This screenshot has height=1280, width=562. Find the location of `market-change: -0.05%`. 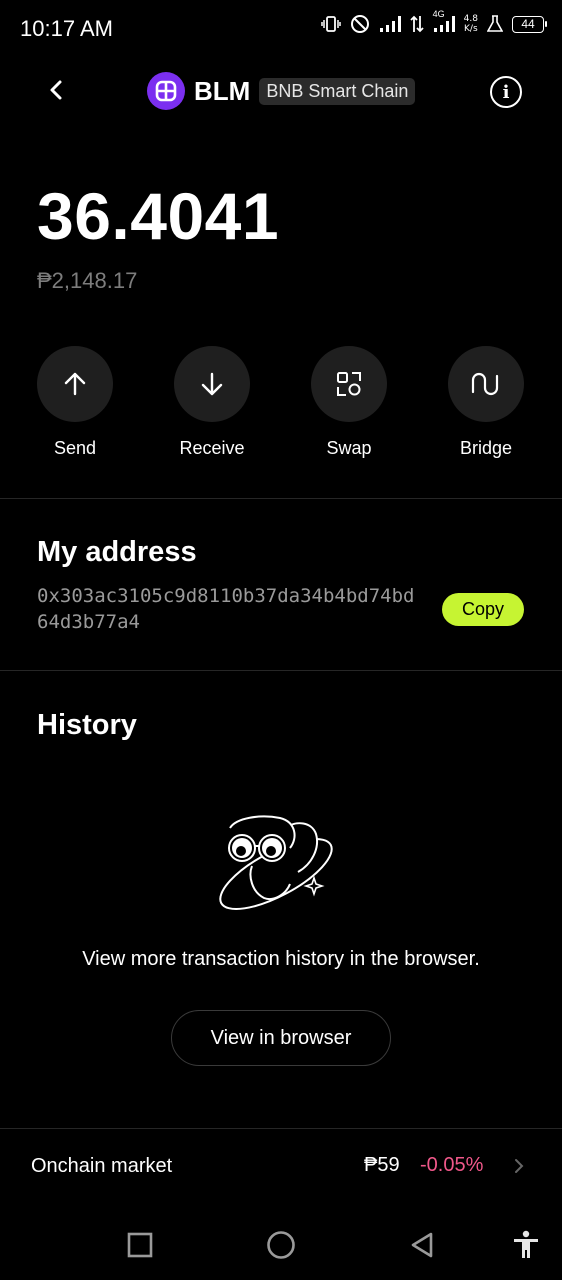

market-change: -0.05% is located at coordinates (452, 1165).